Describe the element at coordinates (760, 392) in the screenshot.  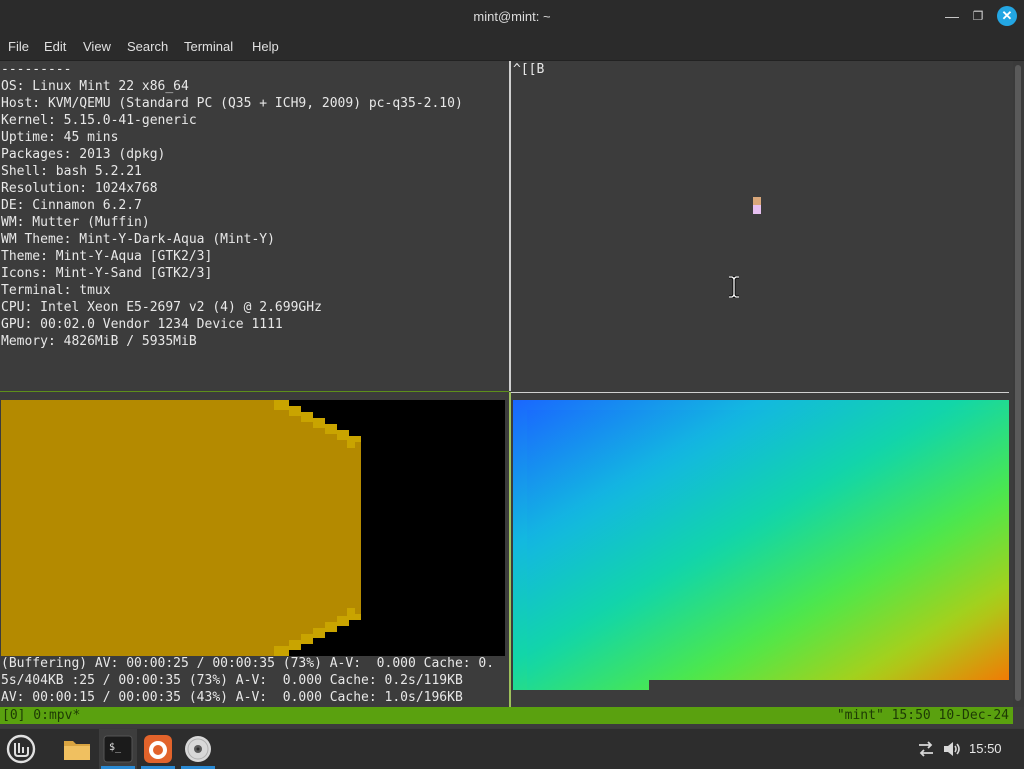
I see `pane-separator-horizontal-right` at that location.